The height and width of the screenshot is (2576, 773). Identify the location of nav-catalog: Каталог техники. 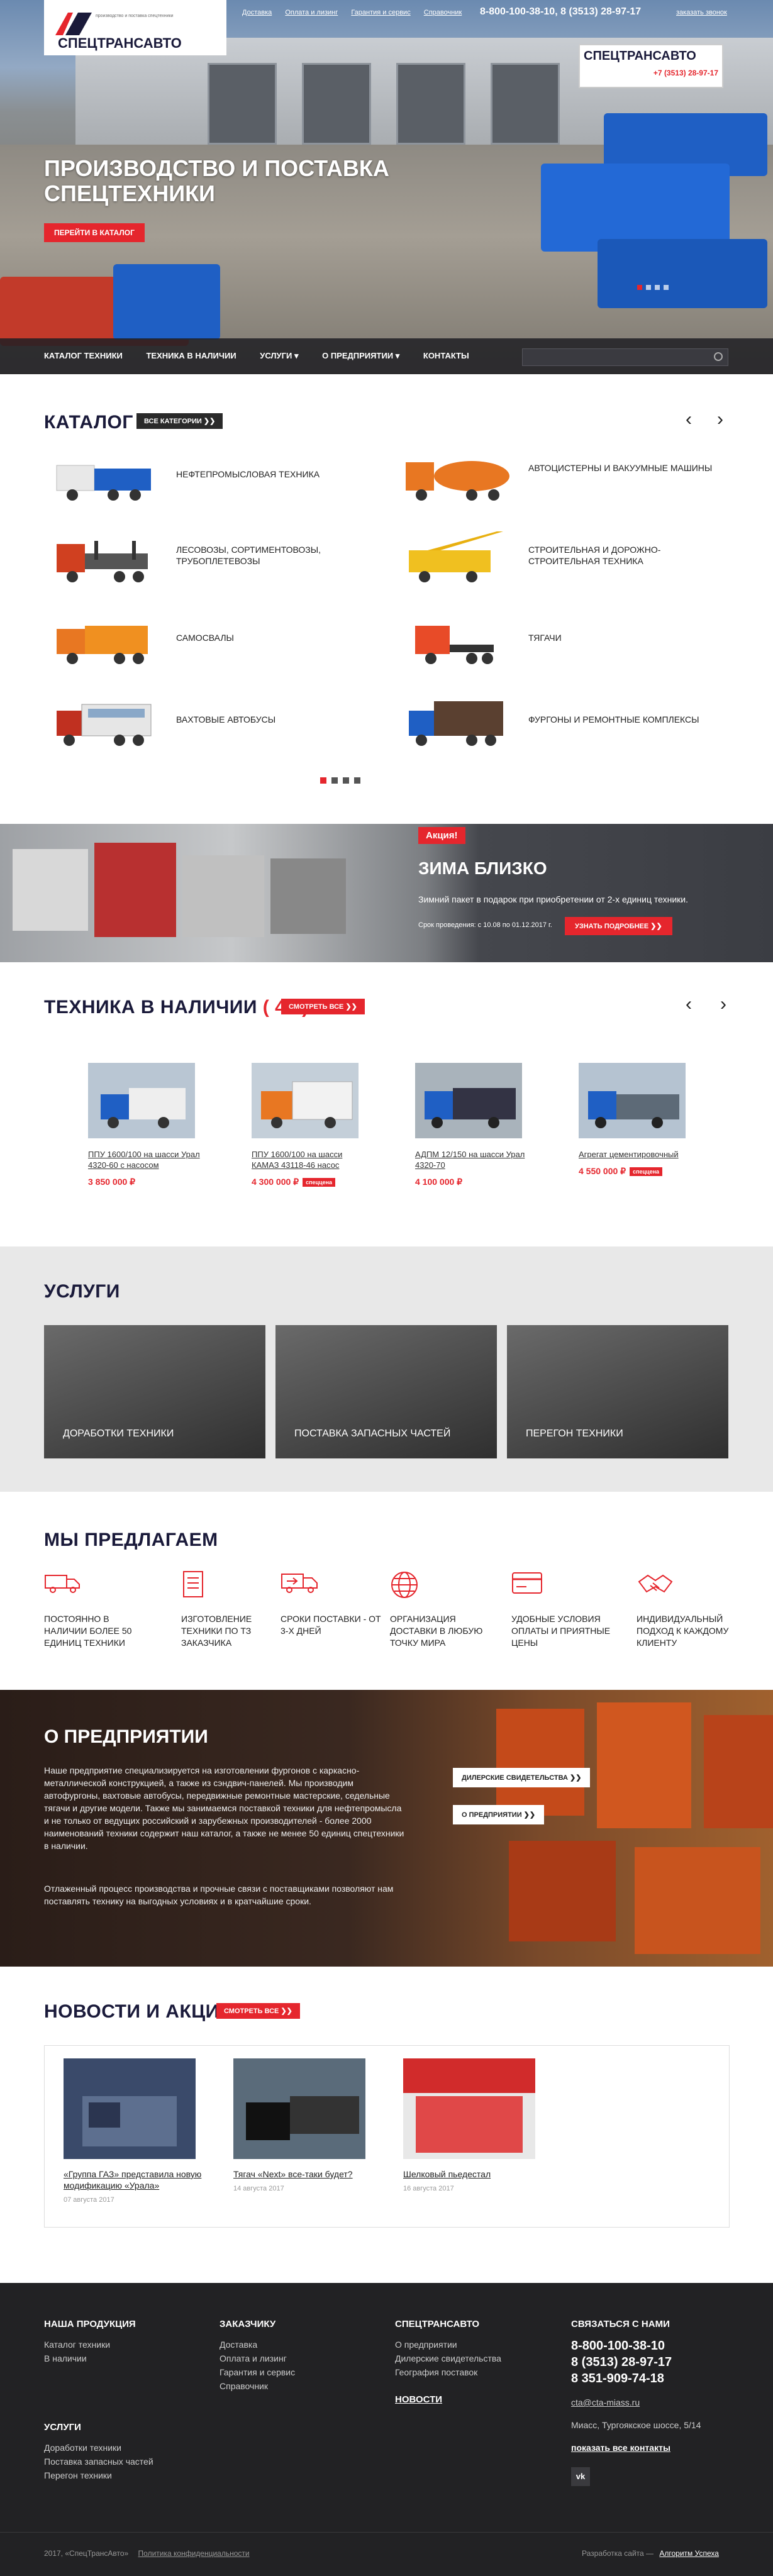
(83, 355).